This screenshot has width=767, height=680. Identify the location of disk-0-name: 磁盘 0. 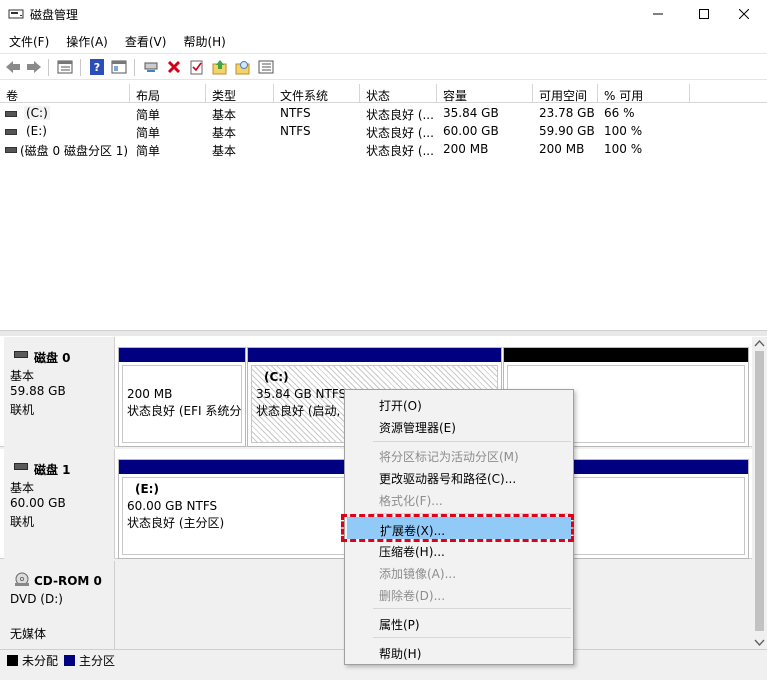
(52, 358).